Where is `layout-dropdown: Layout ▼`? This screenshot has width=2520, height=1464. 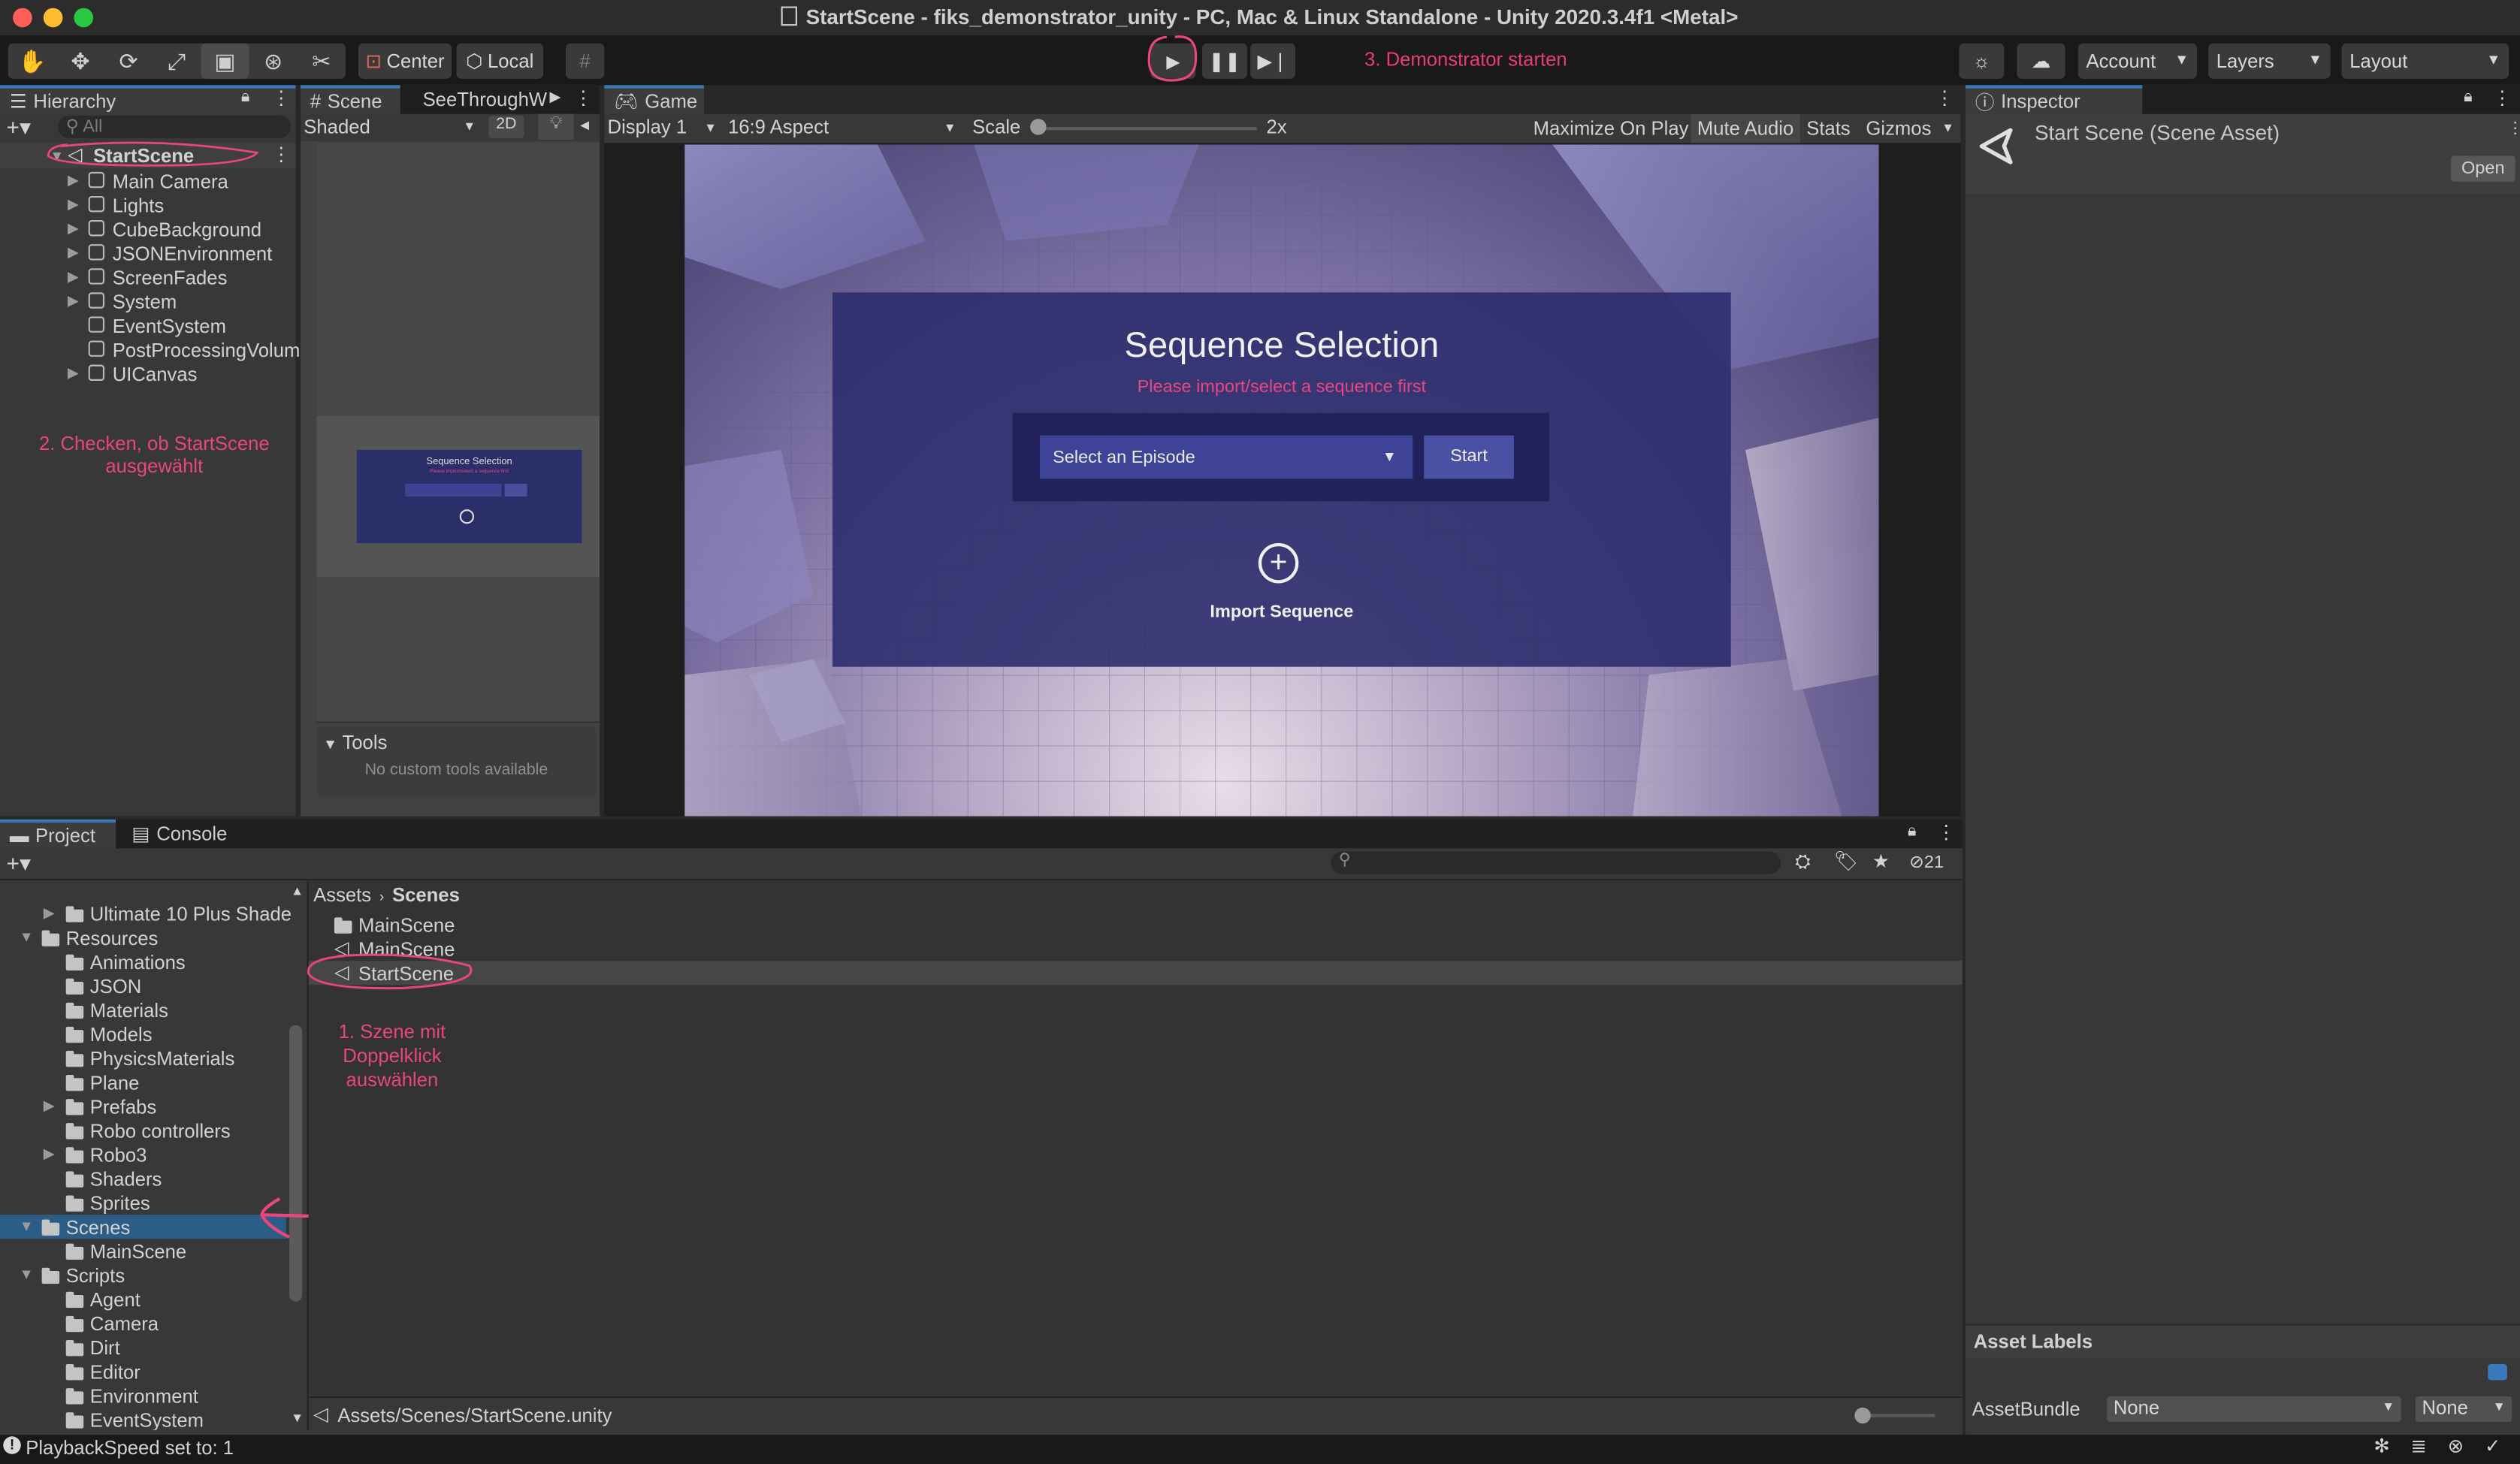
layout-dropdown: Layout ▼ is located at coordinates (2425, 61).